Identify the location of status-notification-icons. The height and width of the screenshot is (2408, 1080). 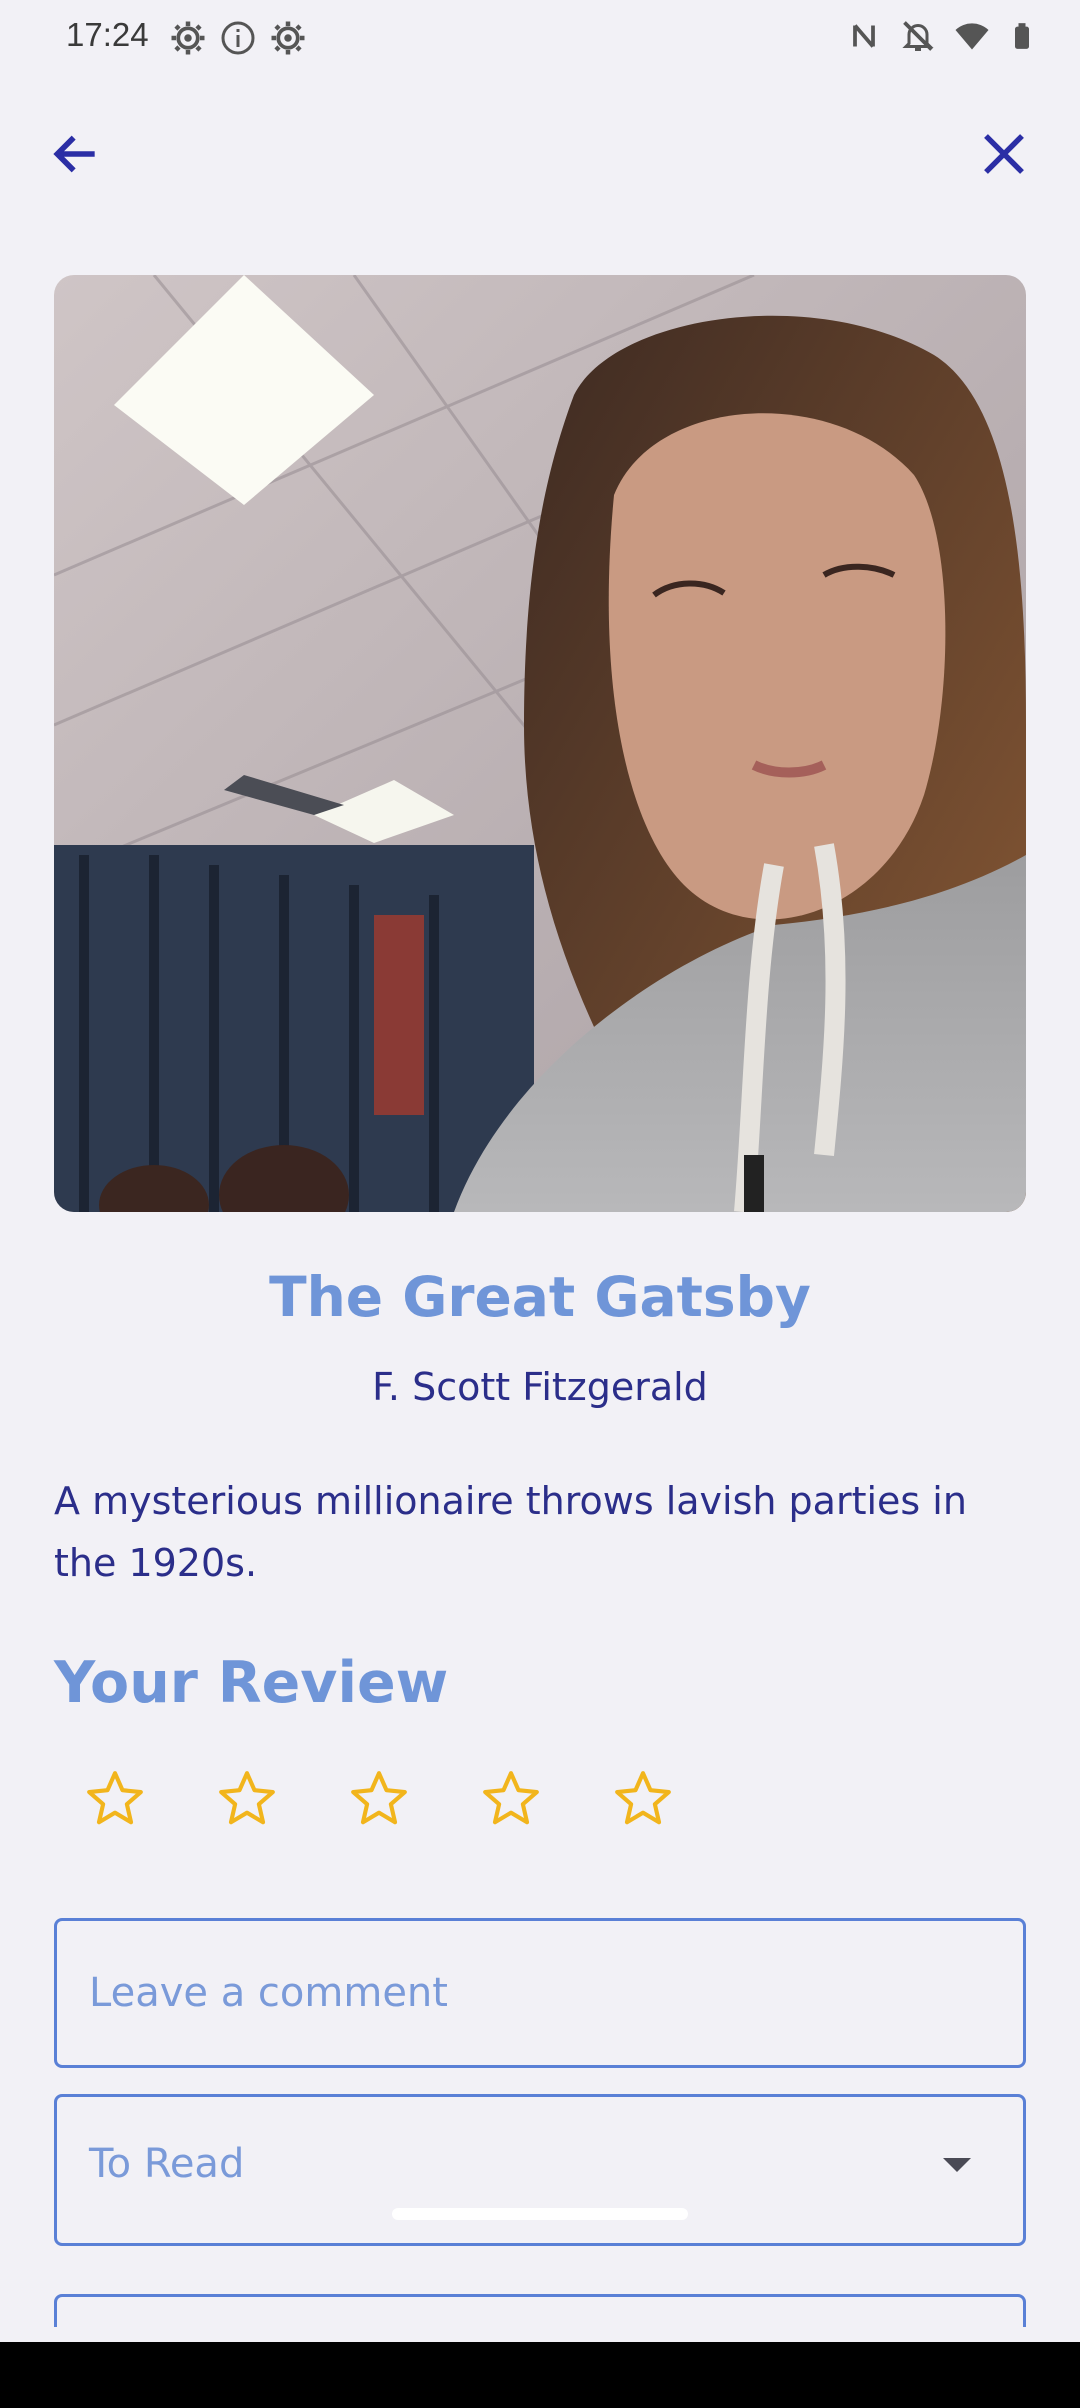
(238, 38).